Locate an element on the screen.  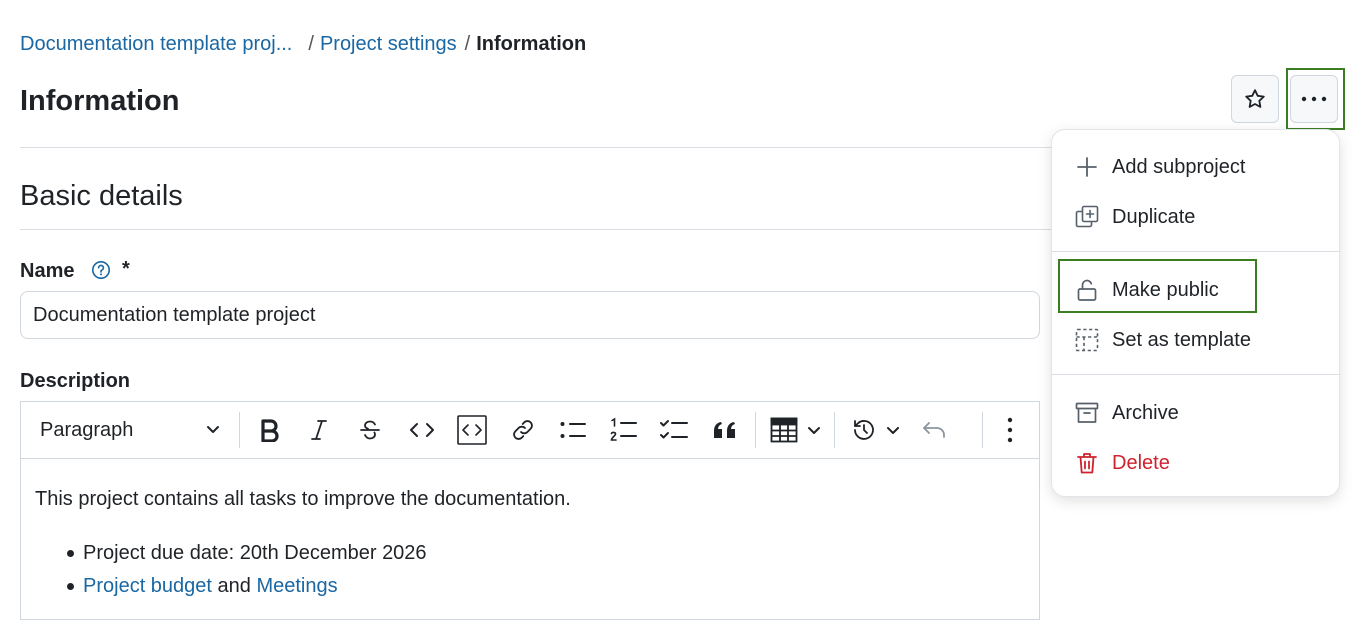
strikethrough-icon is located at coordinates (370, 430).